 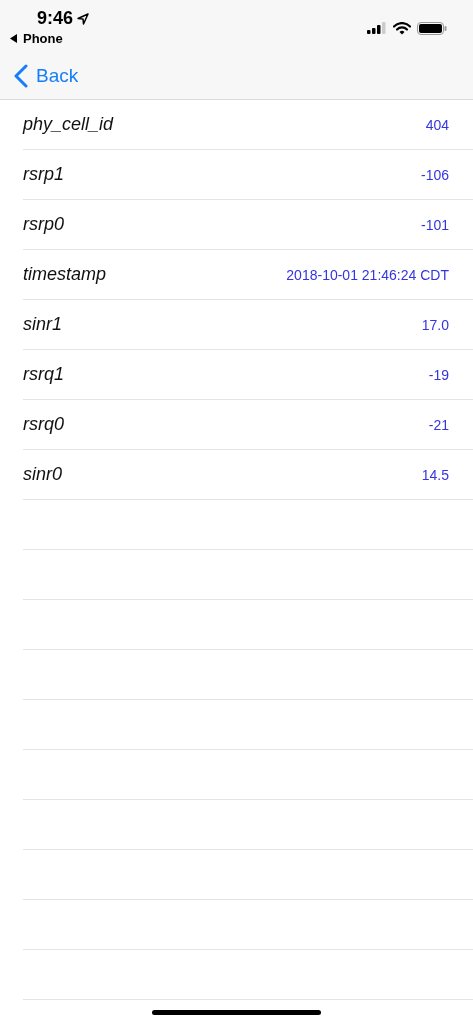 I want to click on row-value: 404, so click(x=437, y=124).